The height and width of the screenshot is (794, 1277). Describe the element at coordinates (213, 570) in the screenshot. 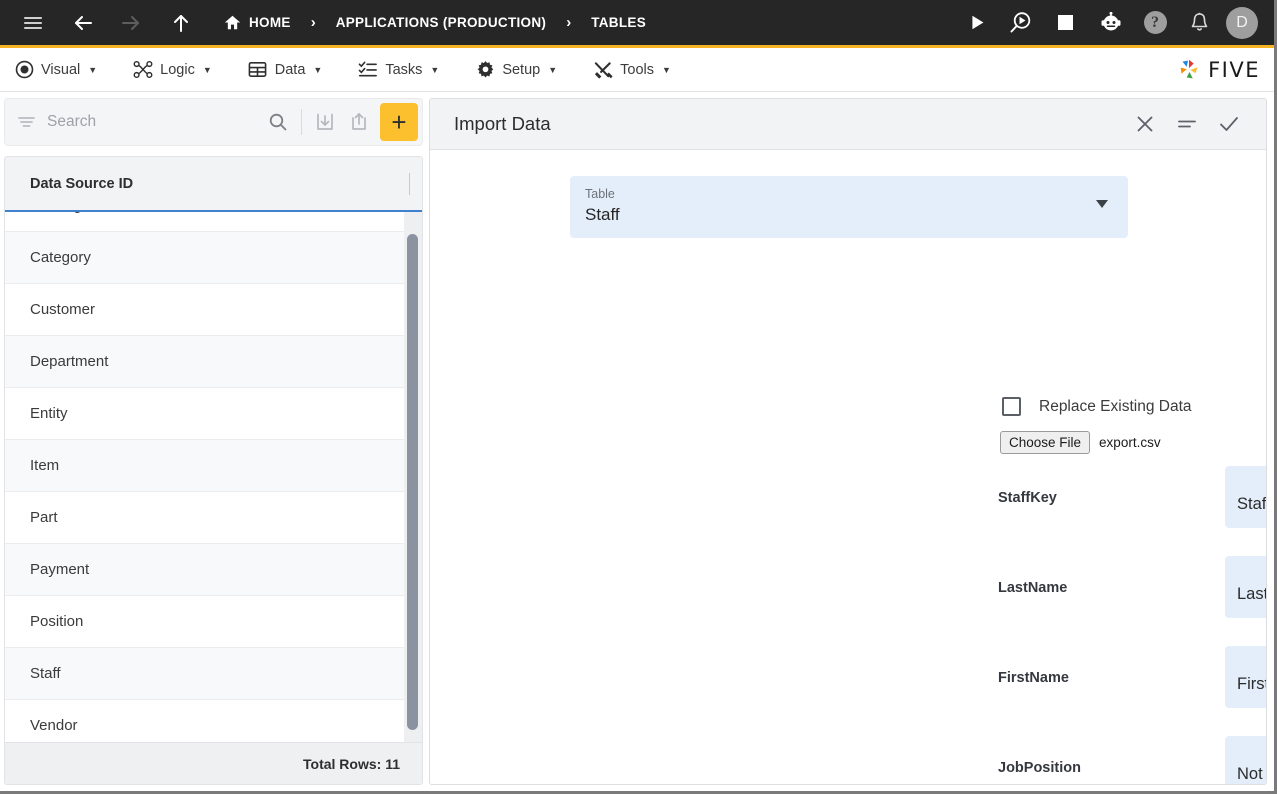

I see `table-row: Payment` at that location.